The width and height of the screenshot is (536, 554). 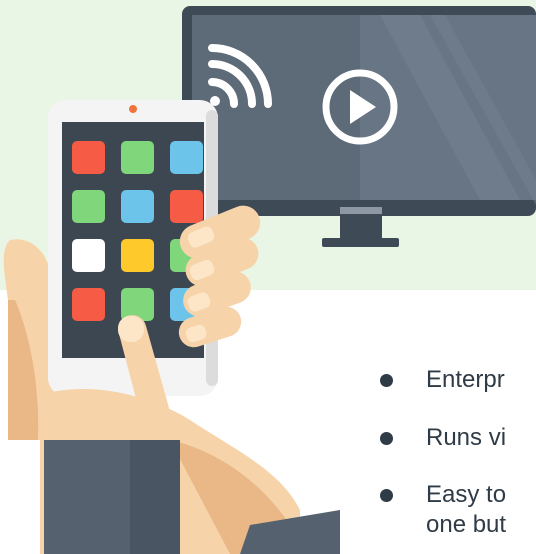 I want to click on feature-list: Enterpr Runs vi Easy to one but, so click(x=458, y=451).